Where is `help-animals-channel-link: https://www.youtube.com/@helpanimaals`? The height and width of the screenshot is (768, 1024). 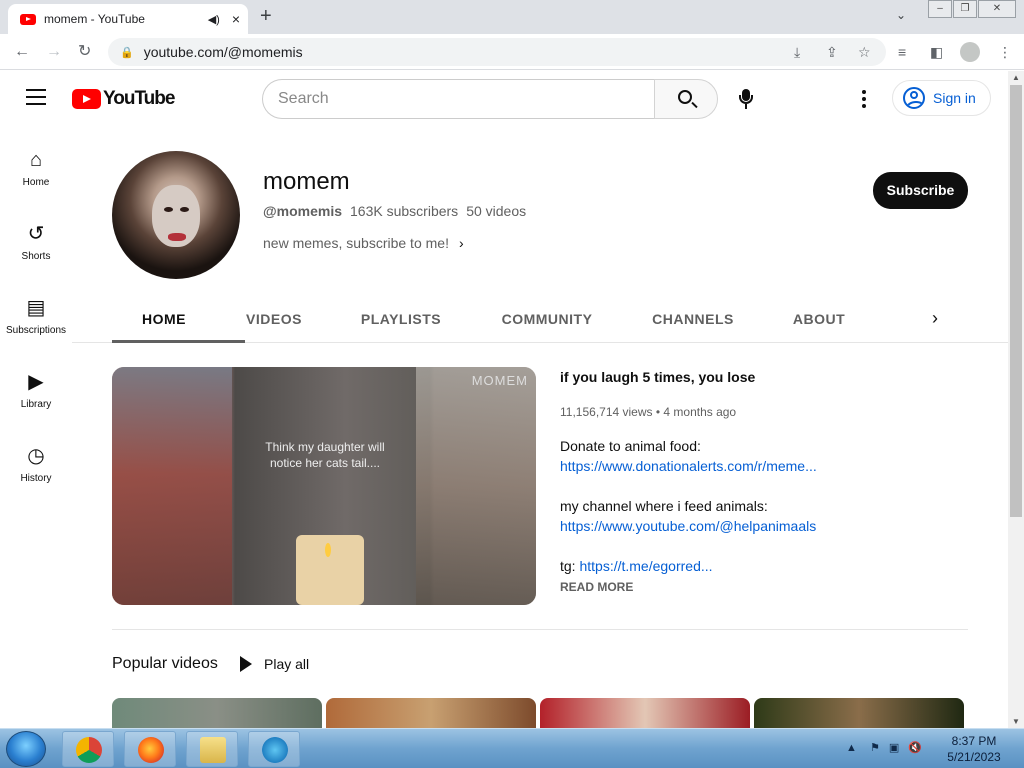 help-animals-channel-link: https://www.youtube.com/@helpanimaals is located at coordinates (688, 526).